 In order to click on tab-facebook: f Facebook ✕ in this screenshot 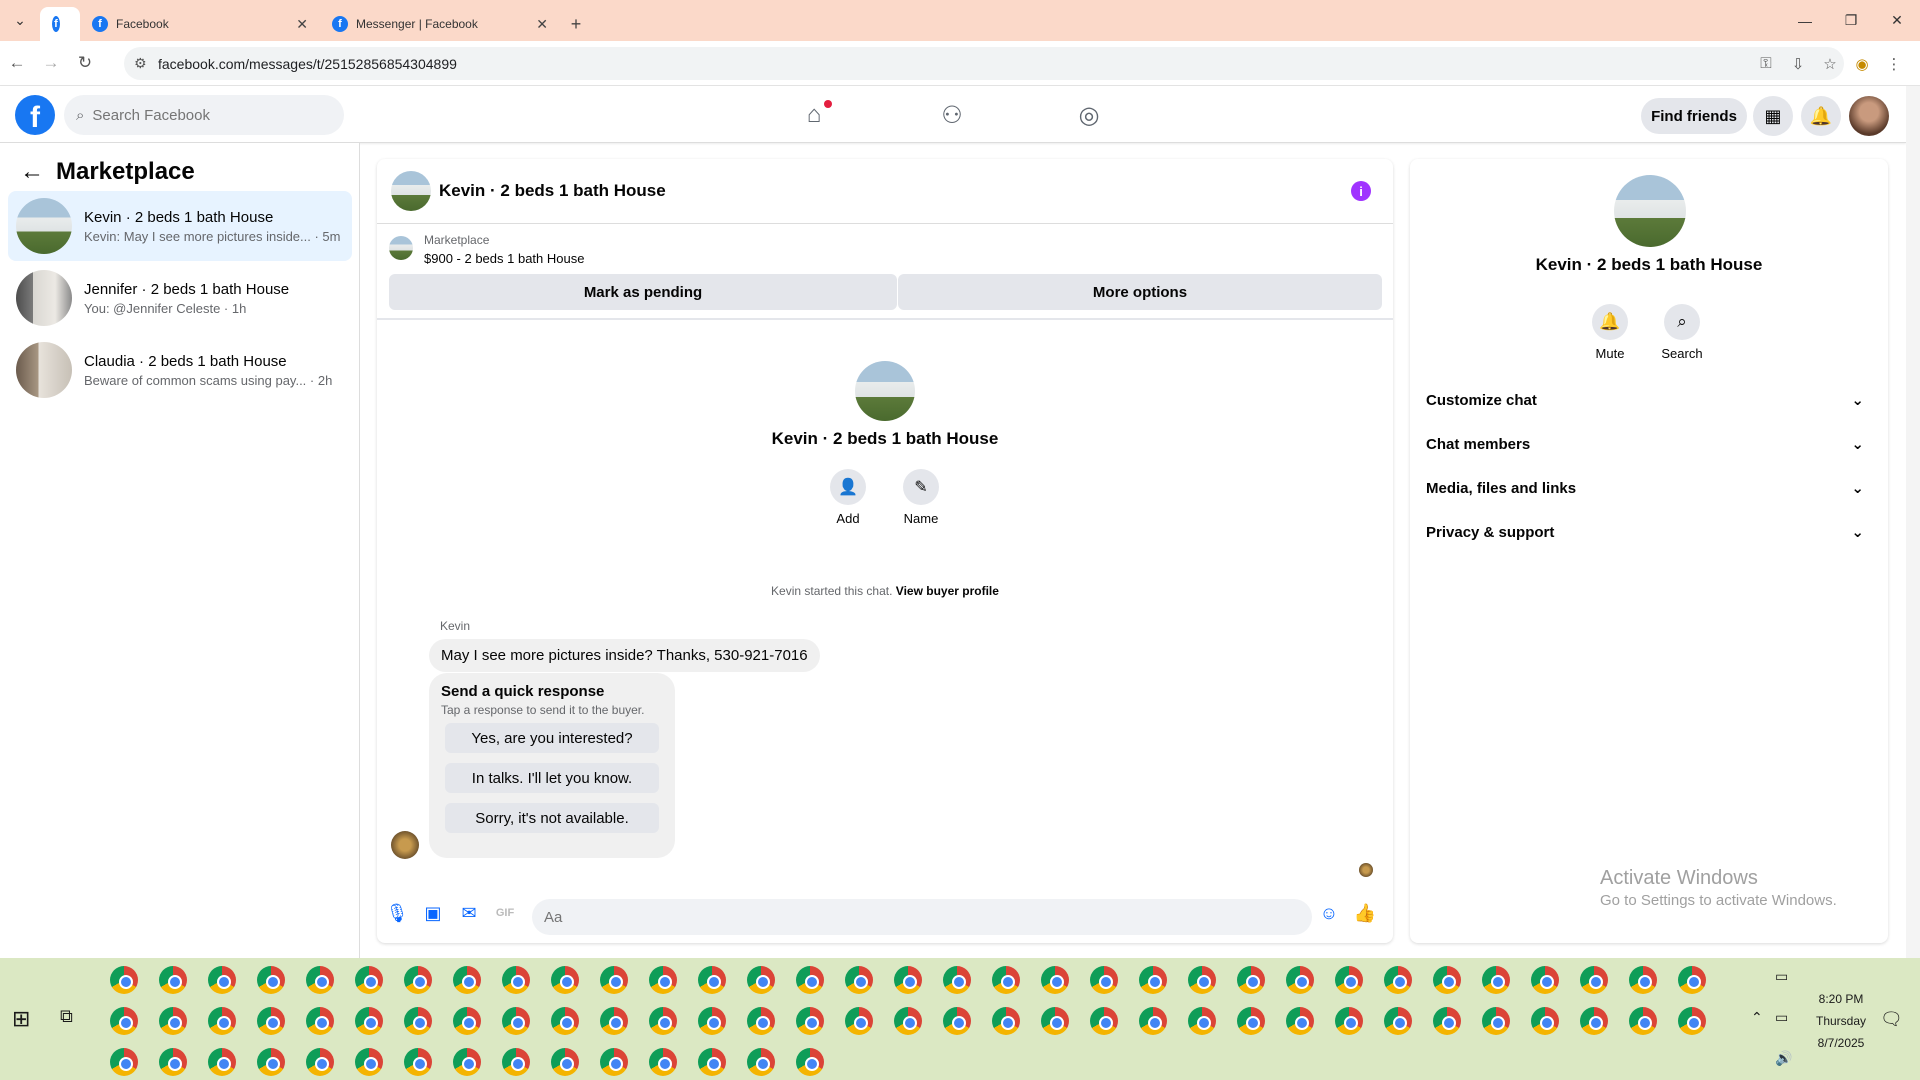, I will do `click(200, 24)`.